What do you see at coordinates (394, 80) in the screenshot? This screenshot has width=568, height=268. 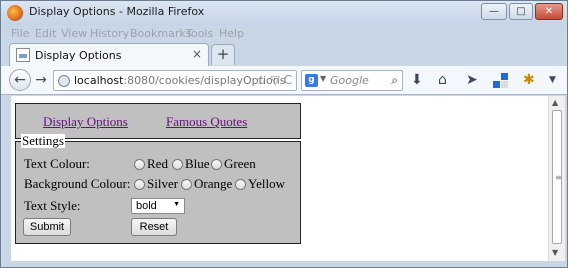 I see `search-icon: ⌕` at bounding box center [394, 80].